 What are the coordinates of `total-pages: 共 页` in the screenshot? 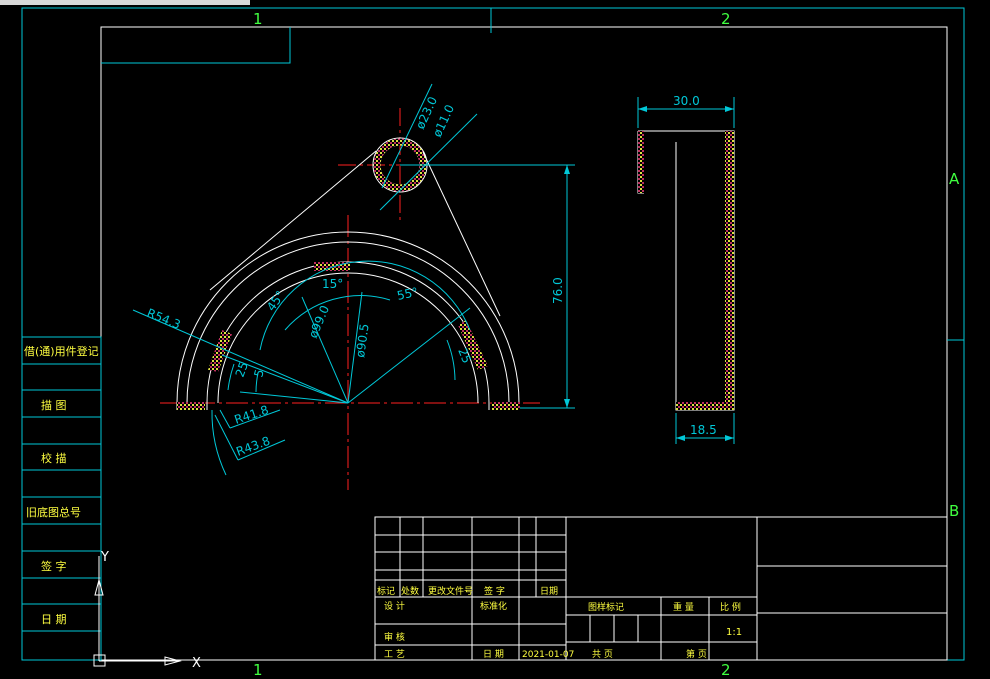 It's located at (602, 654).